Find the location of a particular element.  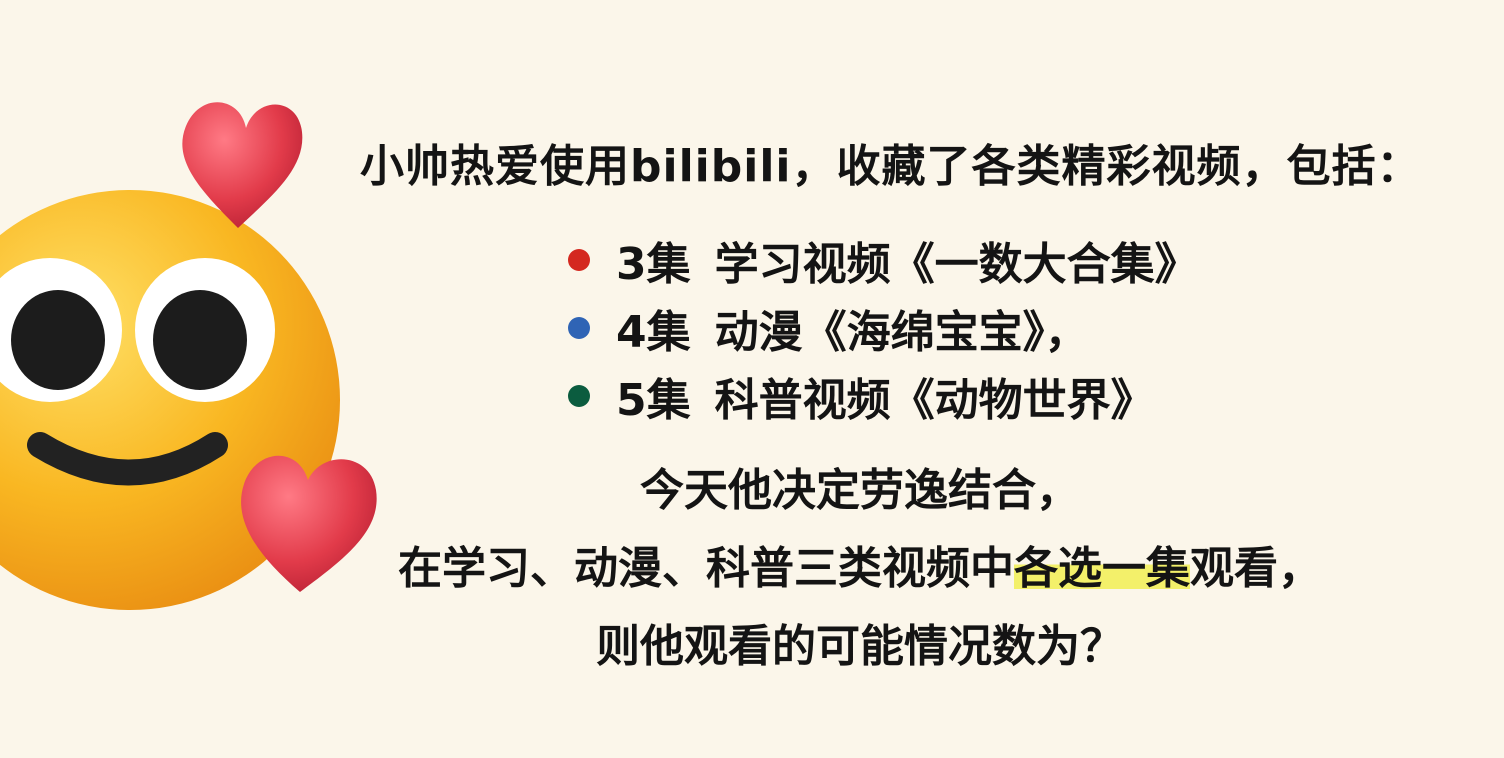

episode-count: 3集 is located at coordinates (653, 264).